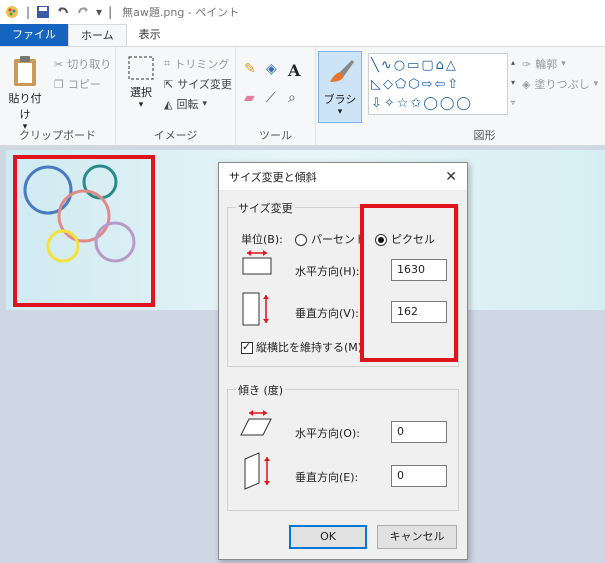 This screenshot has width=605, height=563. What do you see at coordinates (419, 476) in the screenshot?
I see `skew-vertical-input: 0` at bounding box center [419, 476].